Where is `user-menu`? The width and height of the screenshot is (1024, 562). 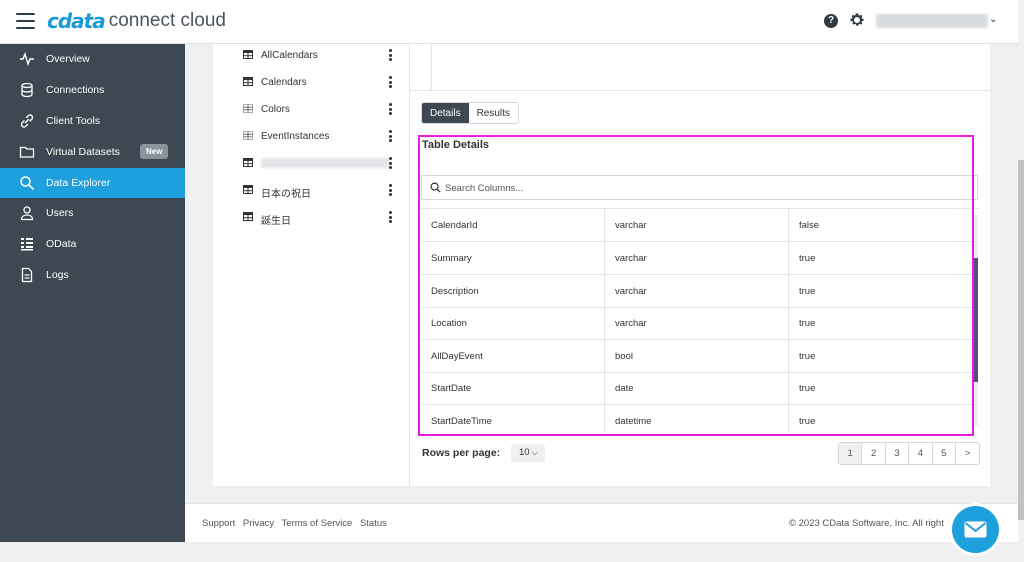 user-menu is located at coordinates (932, 21).